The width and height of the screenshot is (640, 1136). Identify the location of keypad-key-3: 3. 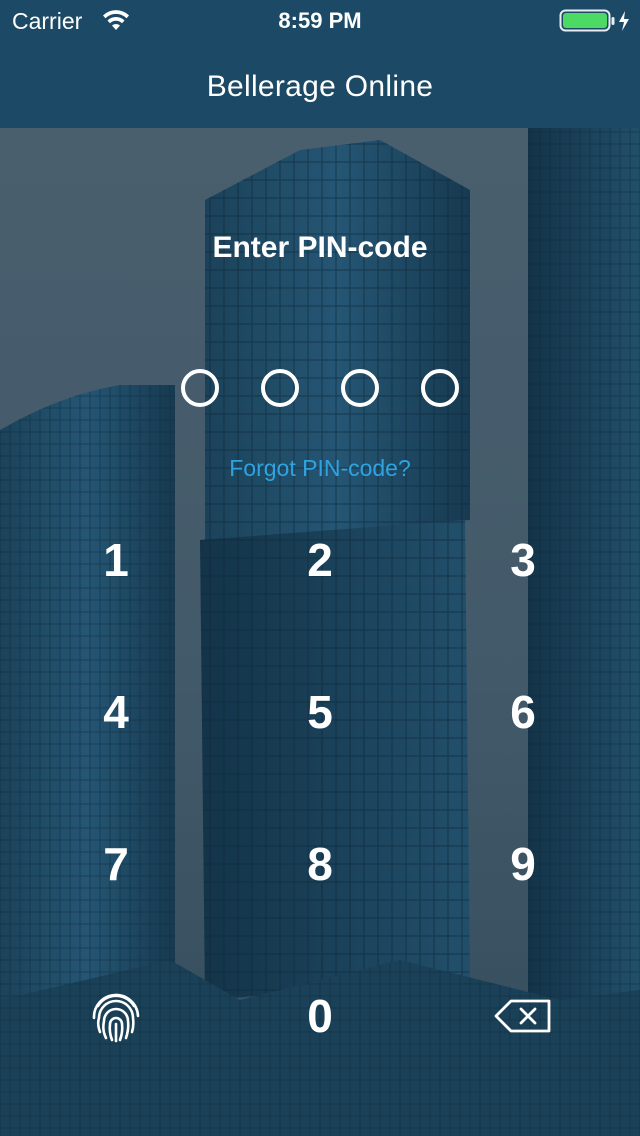
(523, 560).